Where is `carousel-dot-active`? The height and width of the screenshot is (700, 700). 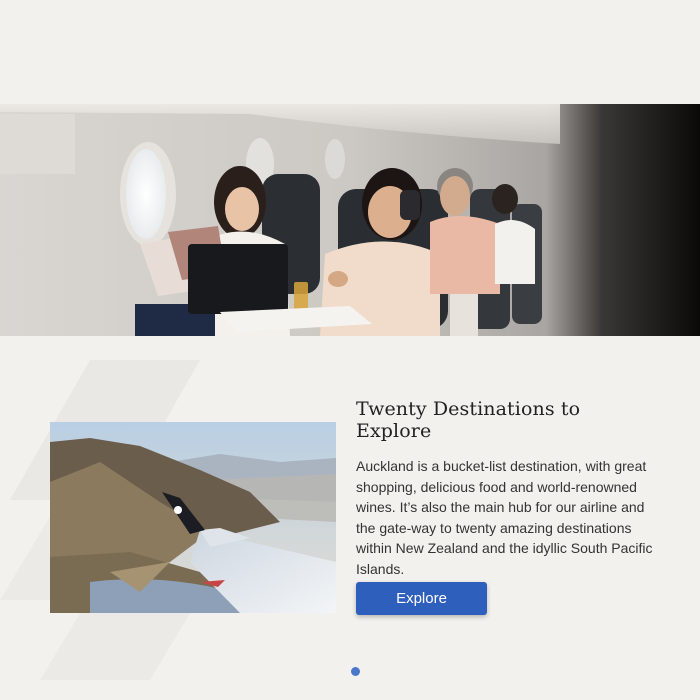 carousel-dot-active is located at coordinates (355, 671).